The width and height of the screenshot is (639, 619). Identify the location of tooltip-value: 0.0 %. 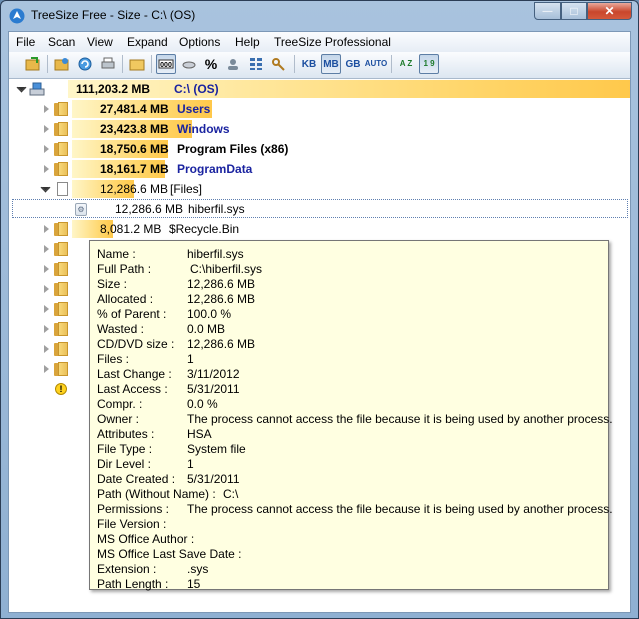
(202, 404).